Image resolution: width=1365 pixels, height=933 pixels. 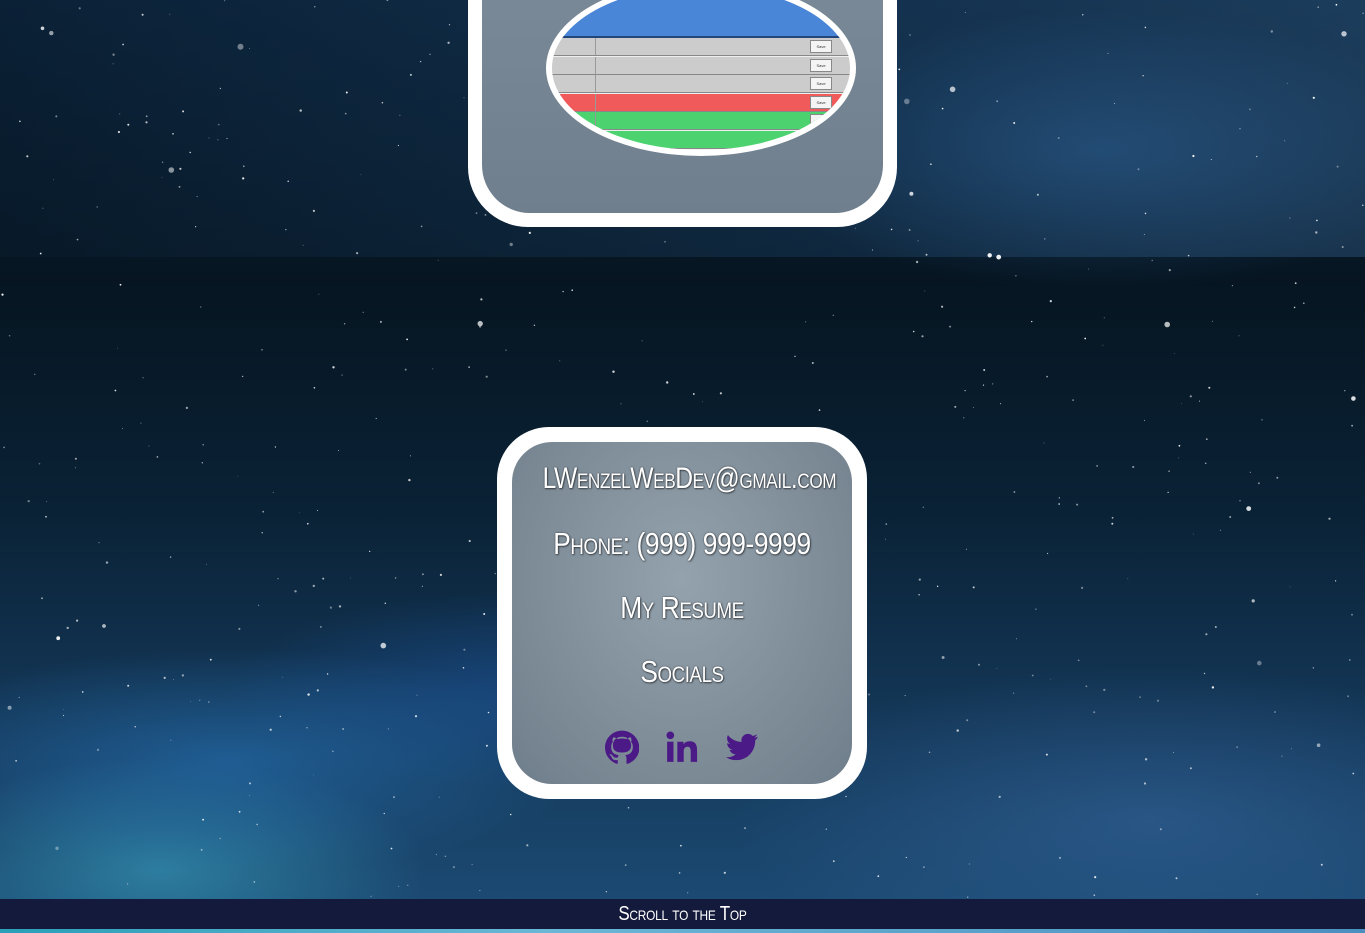 I want to click on resume-link: My Resume, so click(x=682, y=608).